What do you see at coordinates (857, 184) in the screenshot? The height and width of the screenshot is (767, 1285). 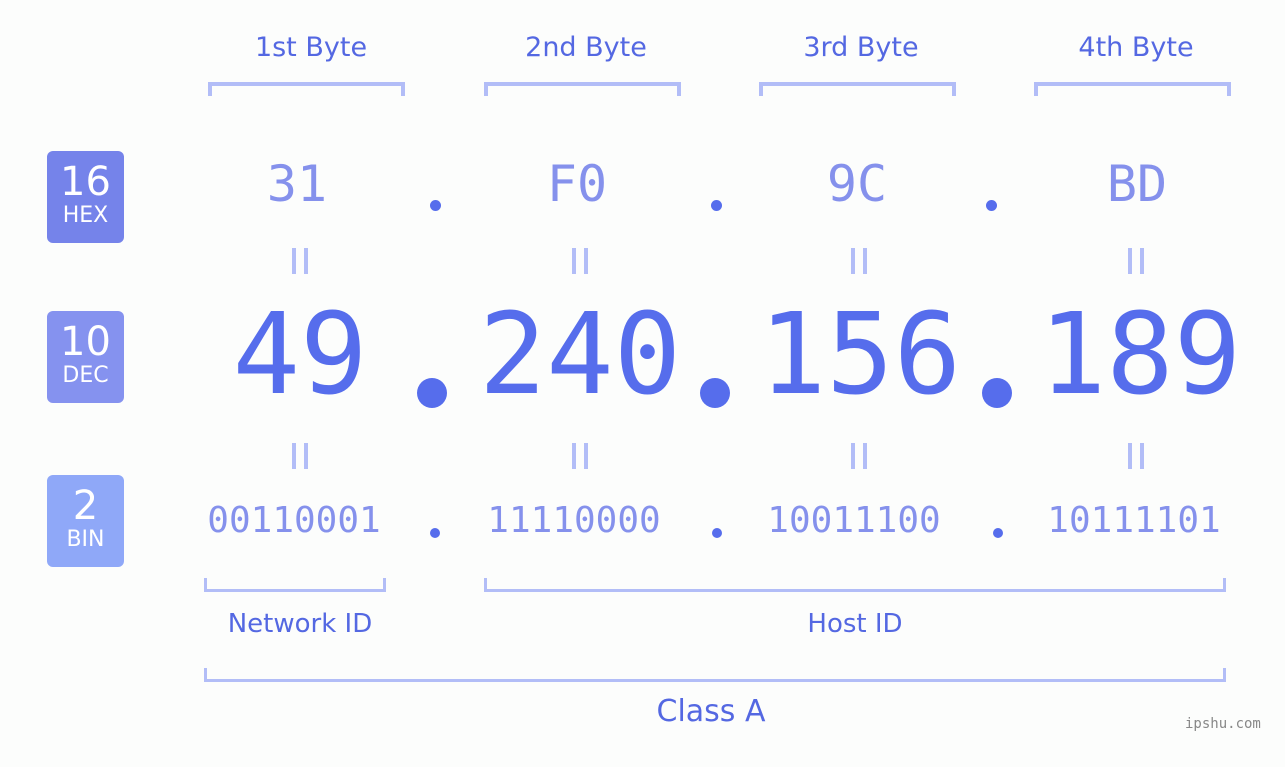 I see `hex-byte-3: 9C` at bounding box center [857, 184].